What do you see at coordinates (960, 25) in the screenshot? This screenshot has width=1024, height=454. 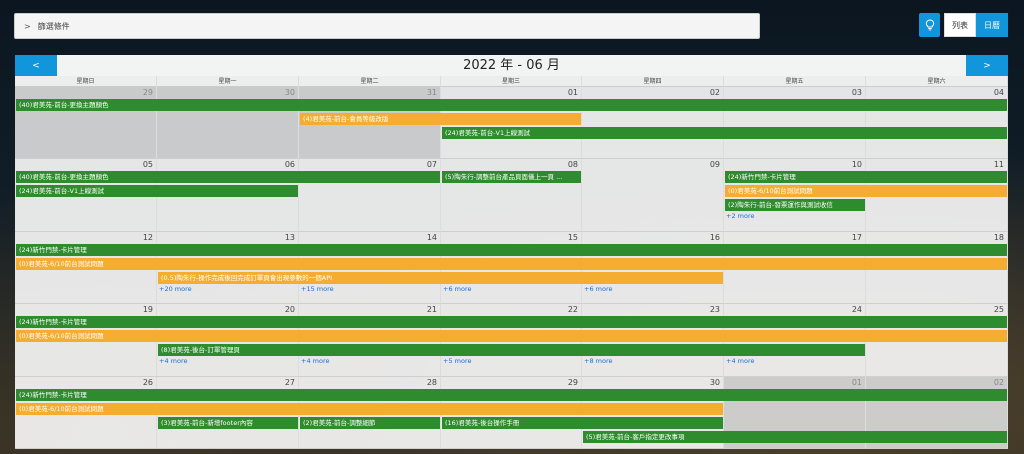 I see `list-view-button: 列表` at bounding box center [960, 25].